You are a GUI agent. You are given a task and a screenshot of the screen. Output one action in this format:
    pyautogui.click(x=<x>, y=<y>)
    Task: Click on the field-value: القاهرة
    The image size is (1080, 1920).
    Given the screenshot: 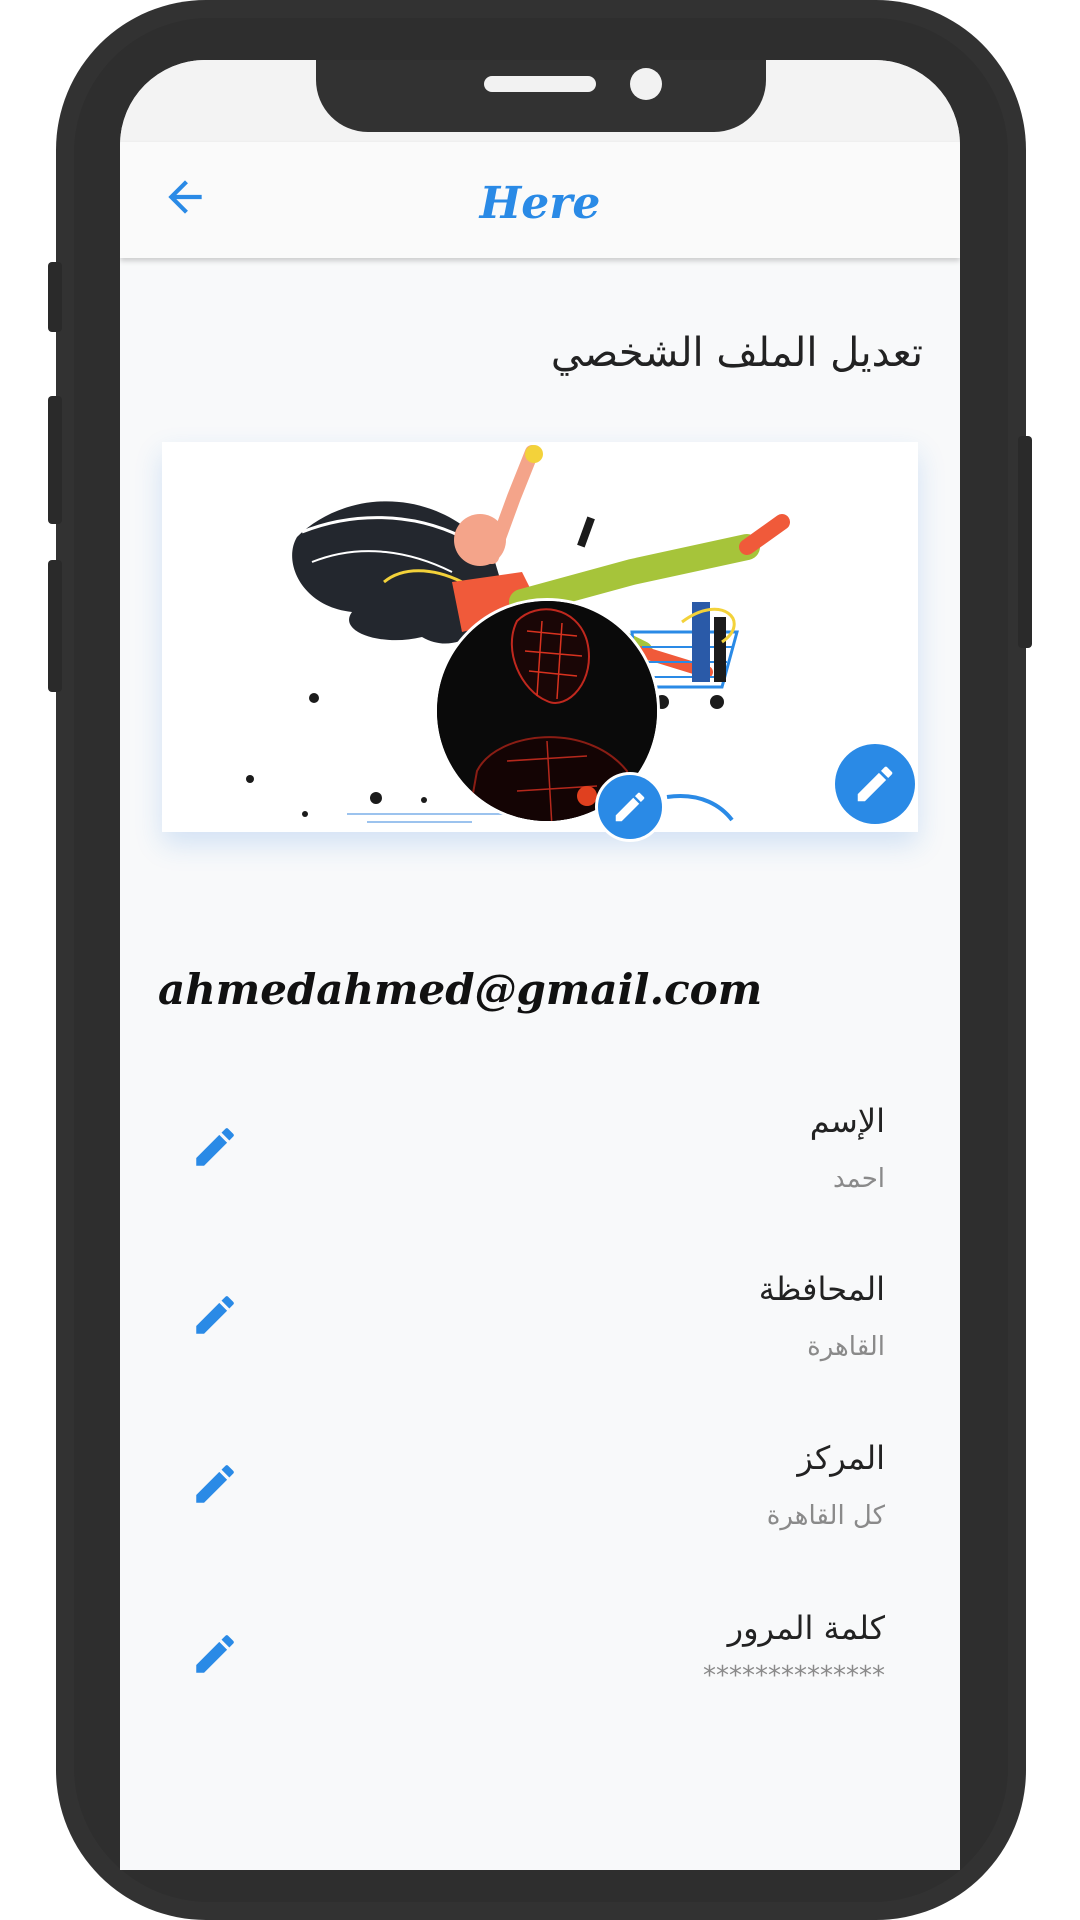 What is the action you would take?
    pyautogui.click(x=846, y=1347)
    